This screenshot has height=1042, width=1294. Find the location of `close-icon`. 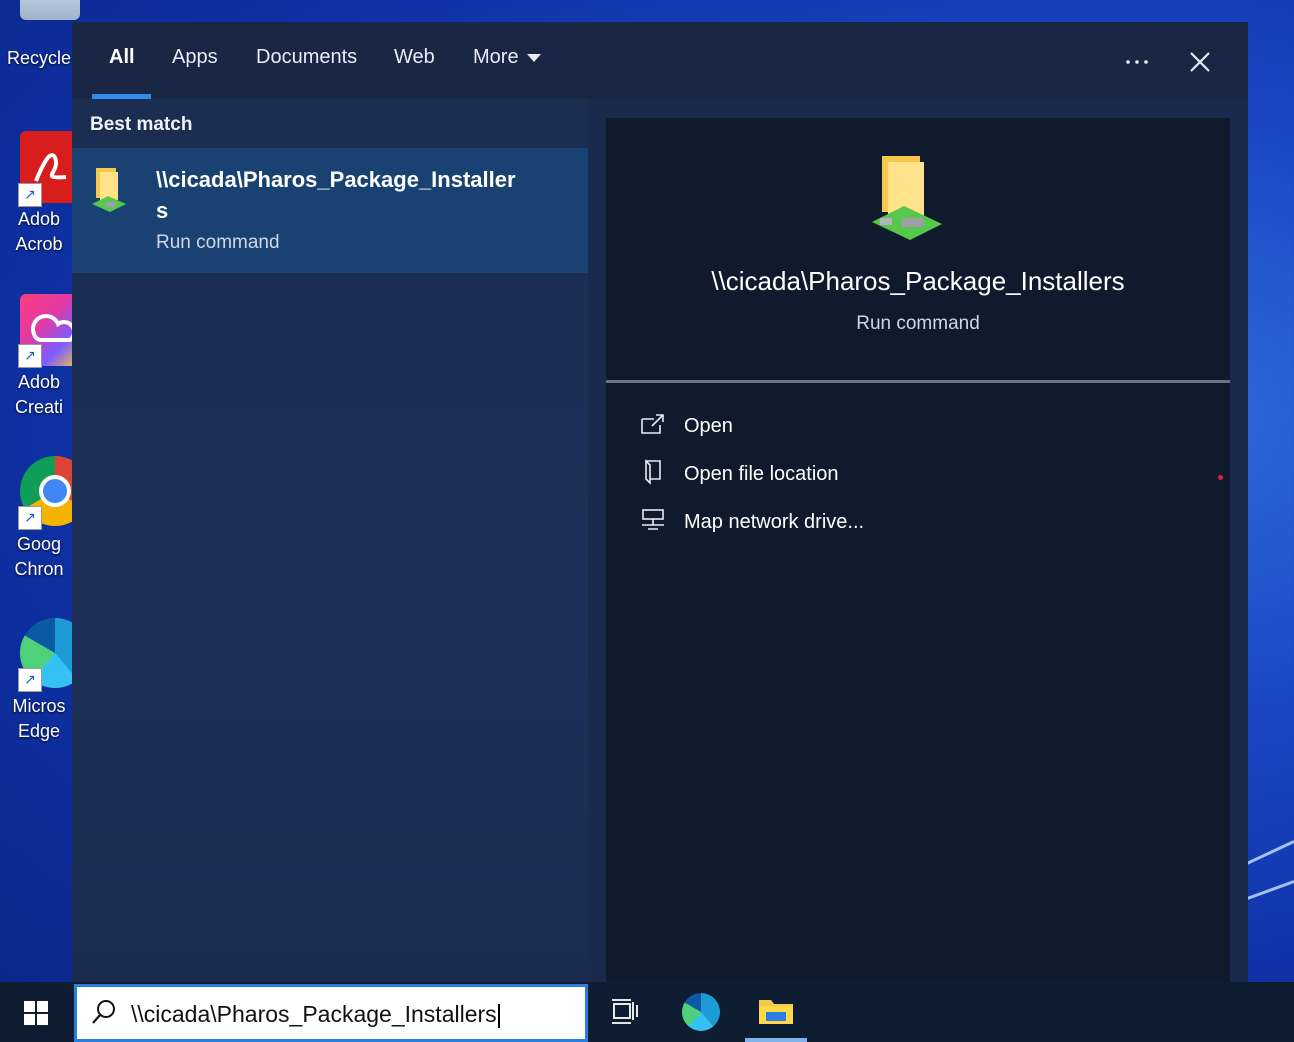

close-icon is located at coordinates (1200, 62).